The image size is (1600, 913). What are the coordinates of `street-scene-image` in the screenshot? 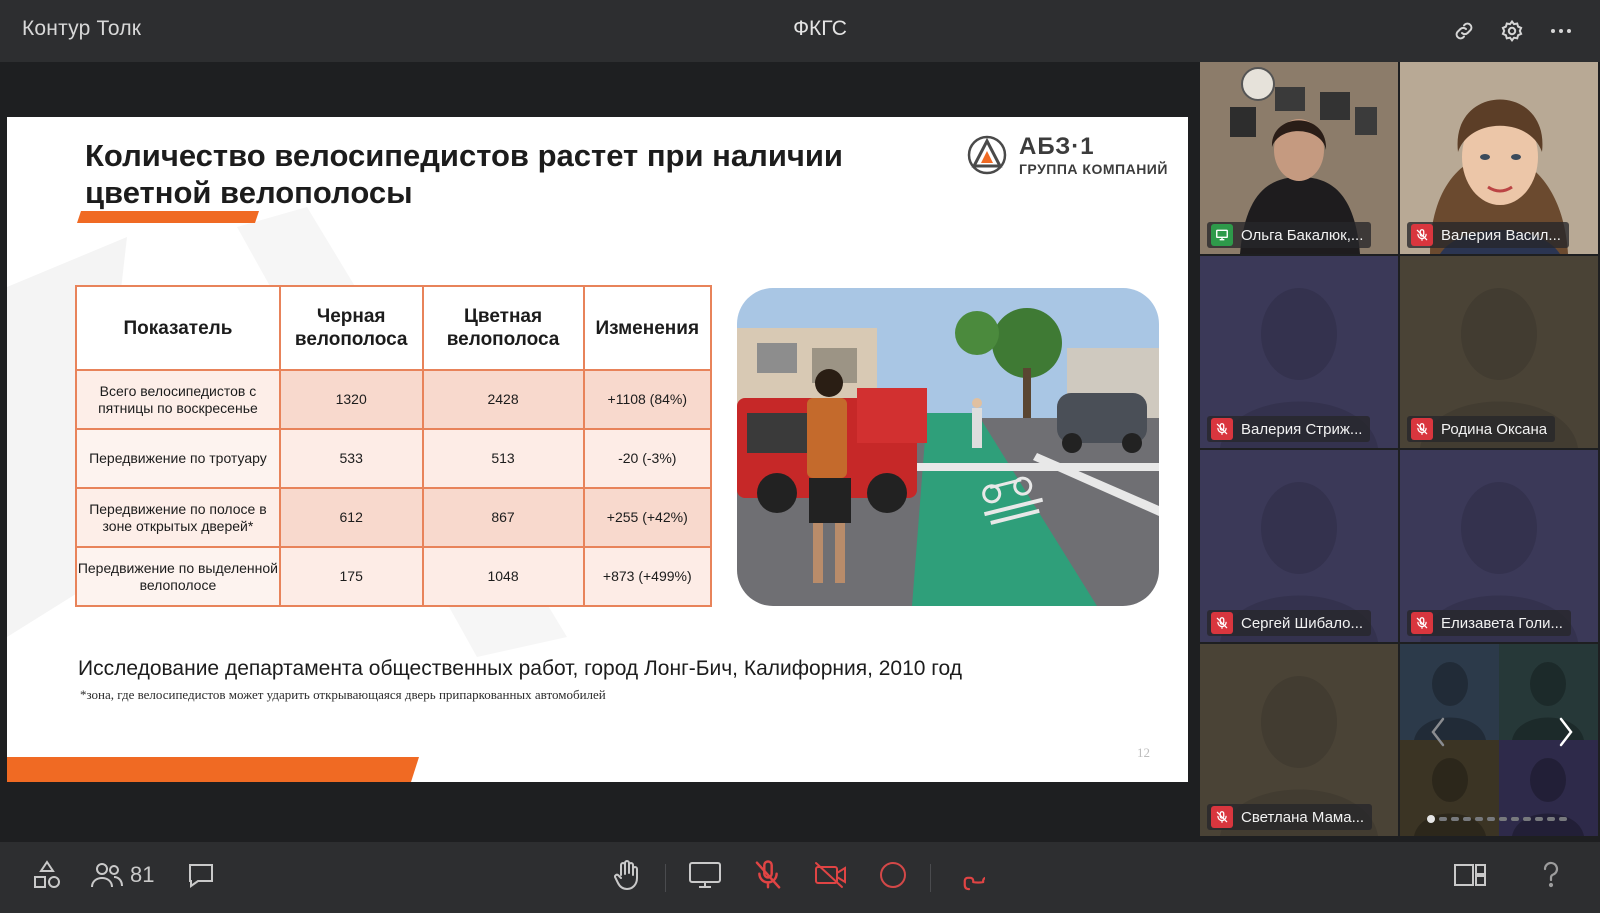 It's located at (948, 447).